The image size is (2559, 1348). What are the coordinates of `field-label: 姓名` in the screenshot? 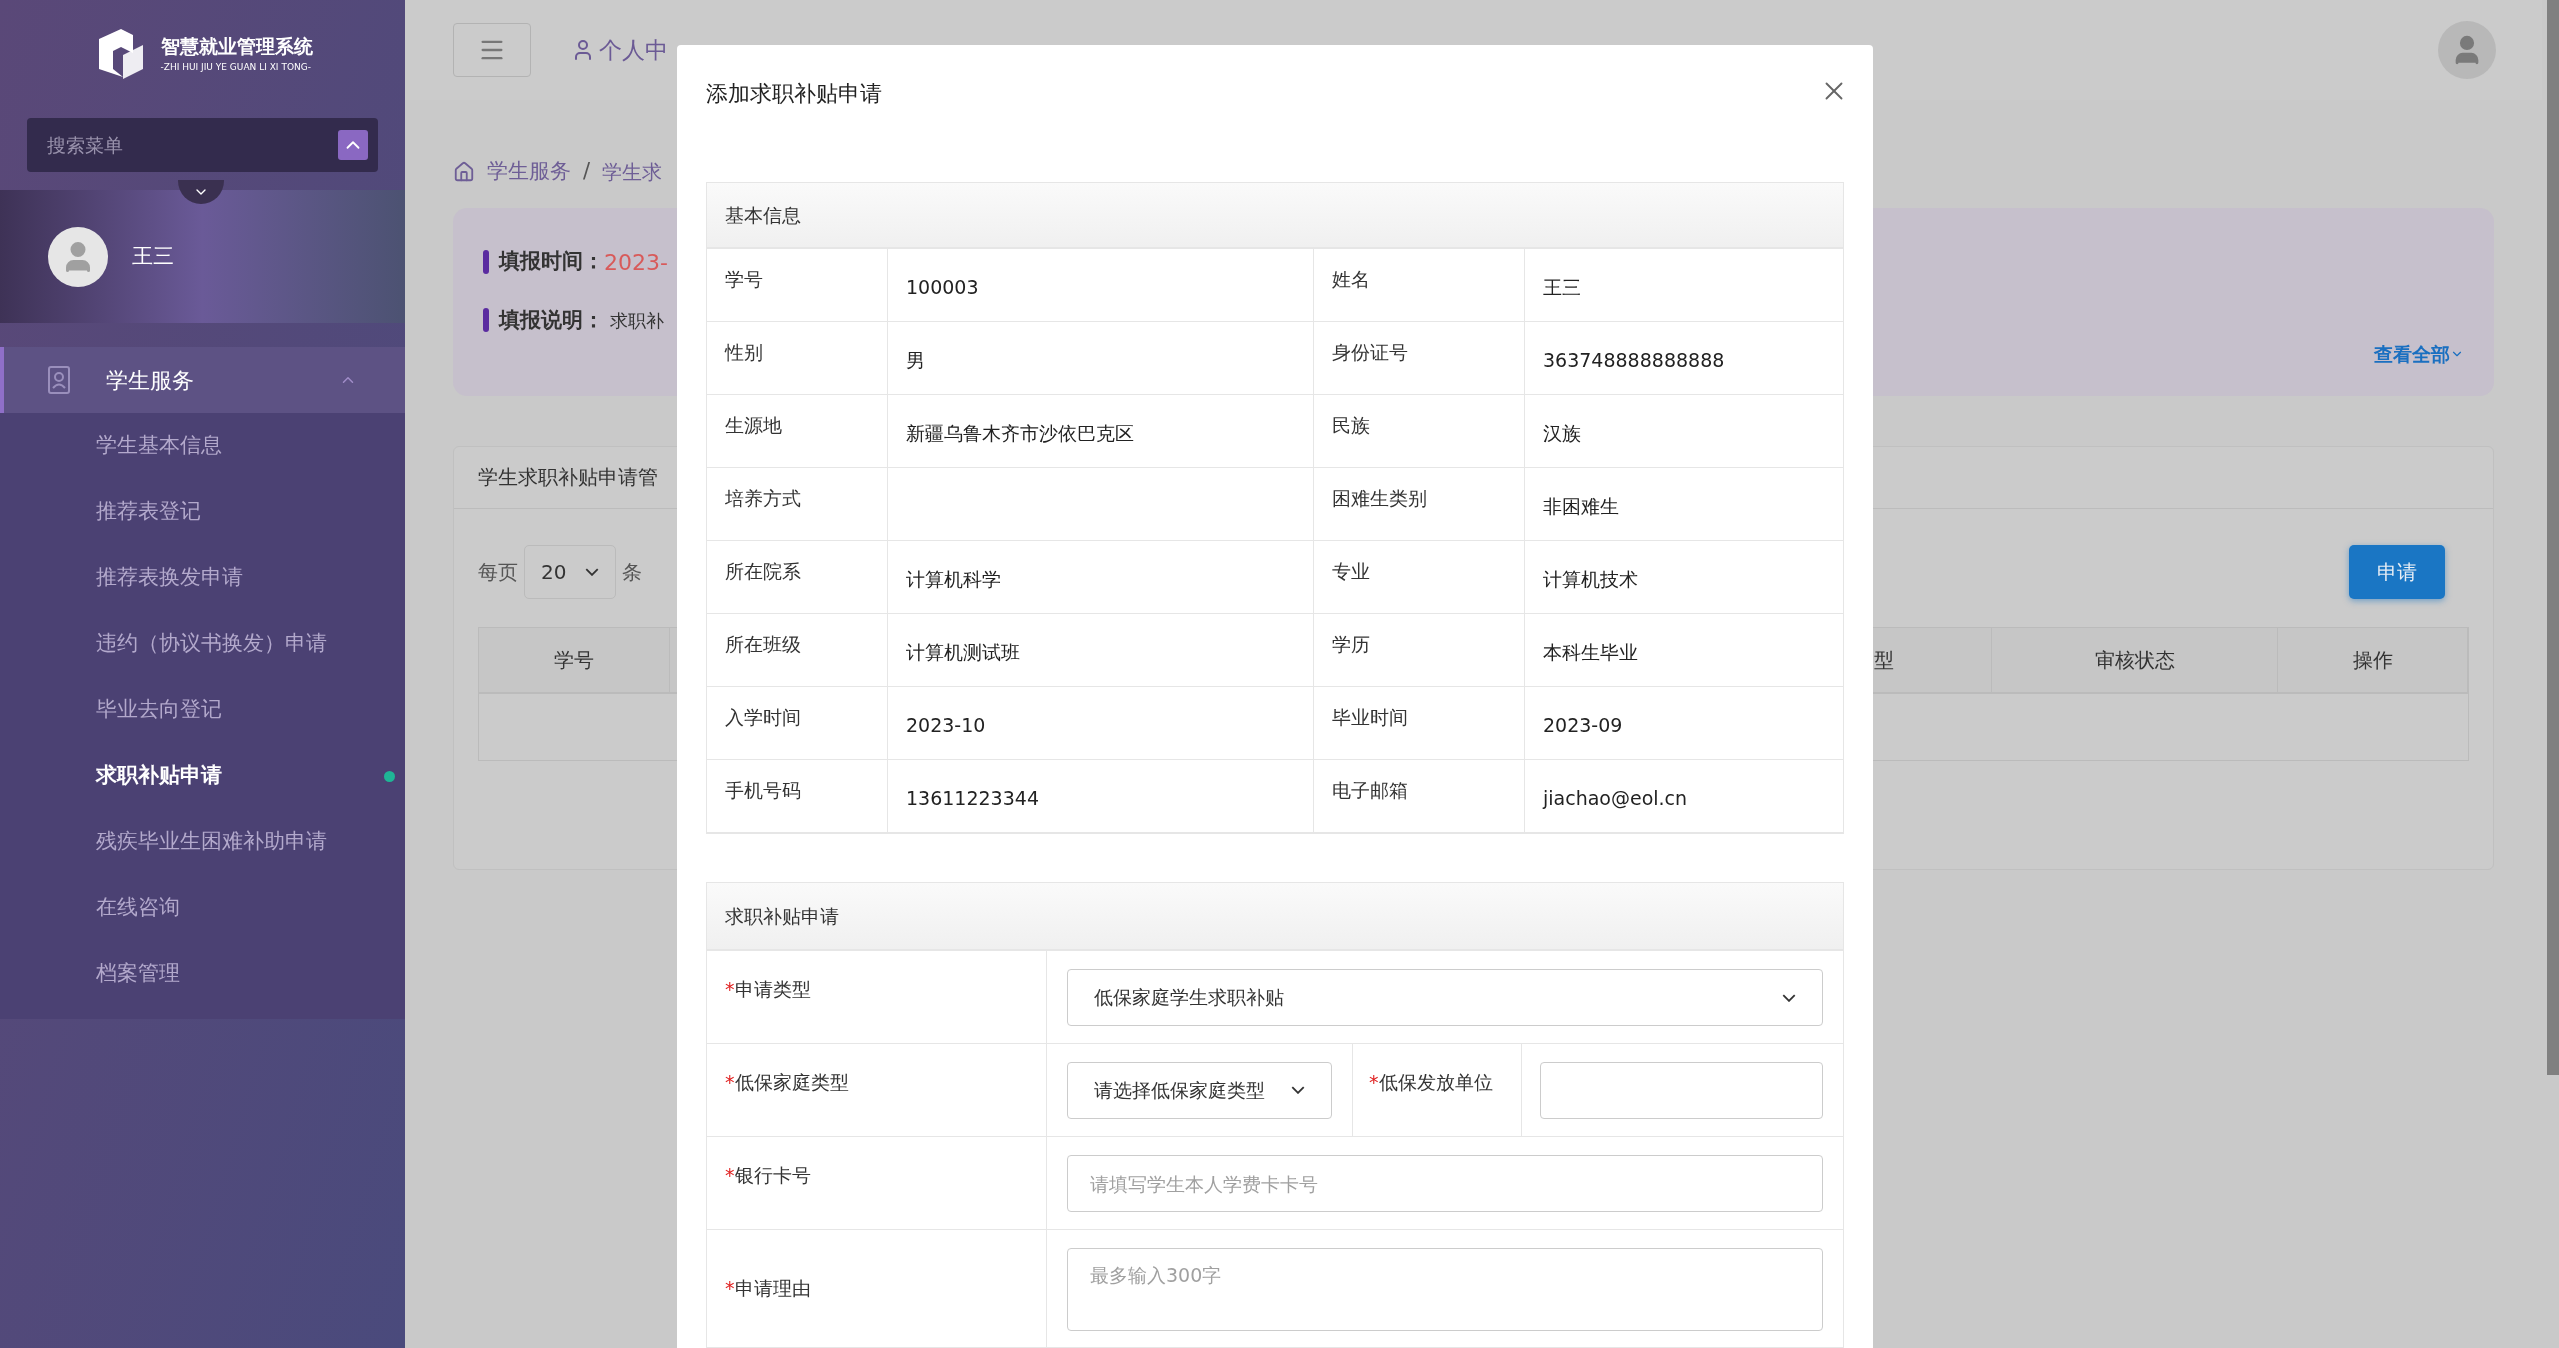 It's located at (1351, 279).